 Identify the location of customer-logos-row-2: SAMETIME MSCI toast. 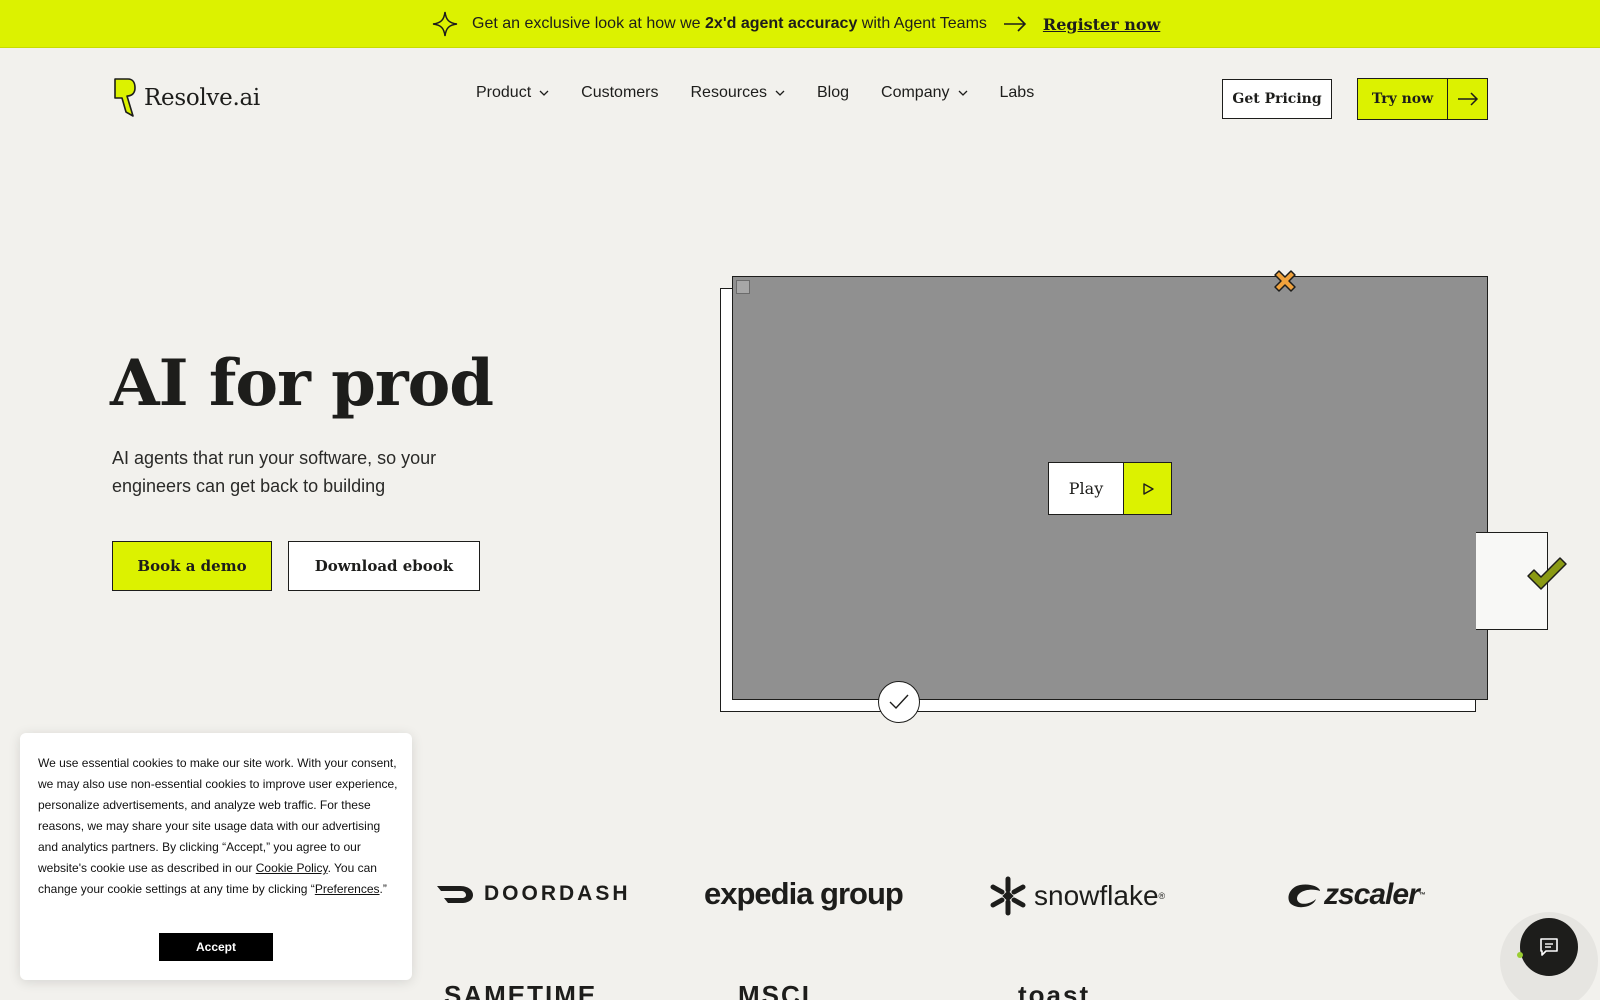
(800, 990).